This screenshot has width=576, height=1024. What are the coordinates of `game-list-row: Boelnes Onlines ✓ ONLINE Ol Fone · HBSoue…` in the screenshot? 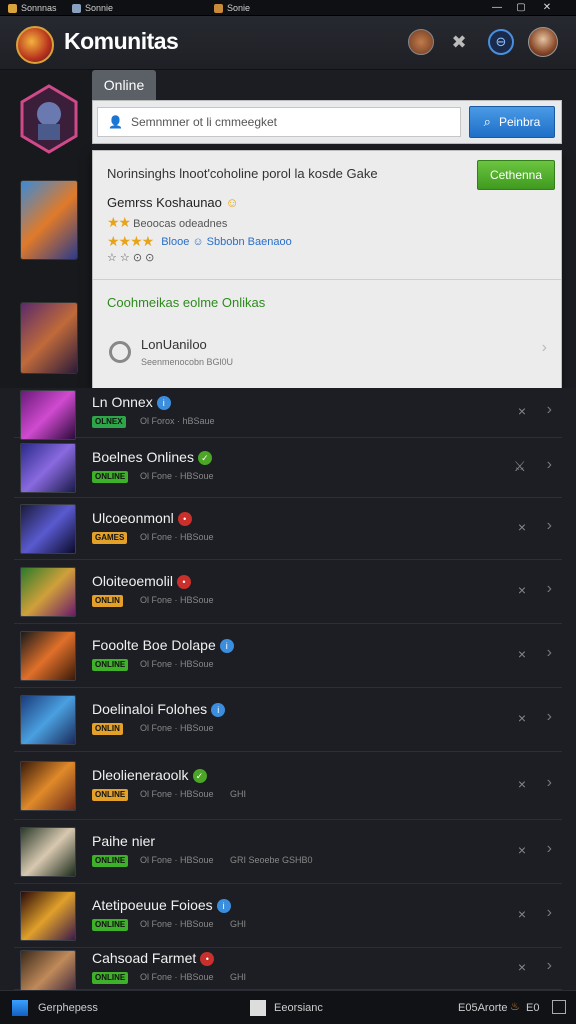 It's located at (288, 468).